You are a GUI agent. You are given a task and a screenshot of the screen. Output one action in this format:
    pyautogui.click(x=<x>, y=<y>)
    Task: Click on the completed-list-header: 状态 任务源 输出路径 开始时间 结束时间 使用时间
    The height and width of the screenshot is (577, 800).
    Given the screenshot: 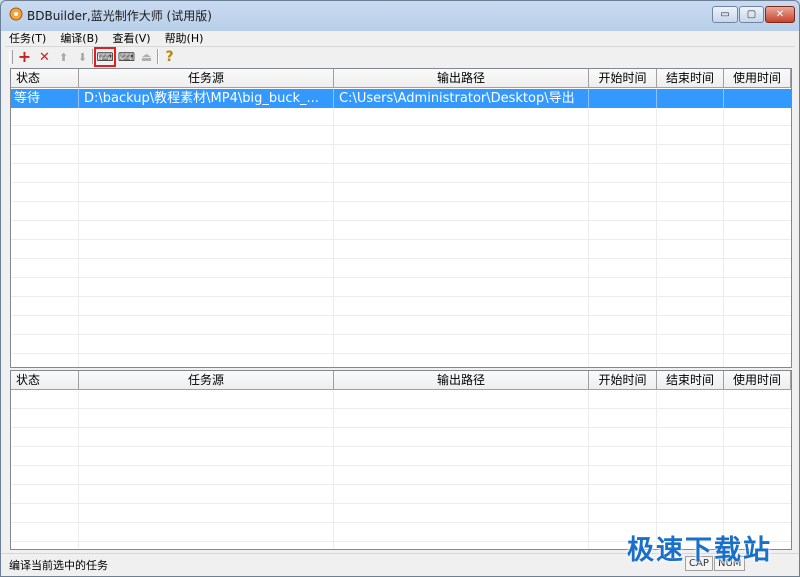 What is the action you would take?
    pyautogui.click(x=401, y=380)
    